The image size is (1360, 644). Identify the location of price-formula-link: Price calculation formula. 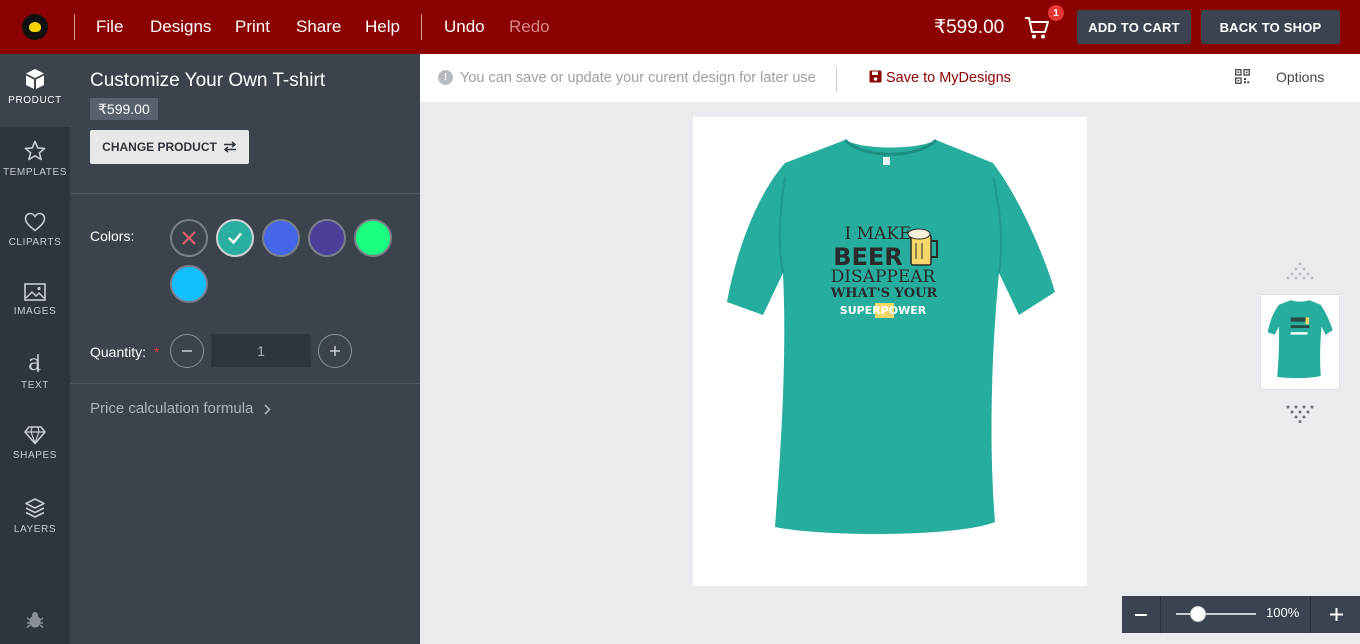
(180, 408).